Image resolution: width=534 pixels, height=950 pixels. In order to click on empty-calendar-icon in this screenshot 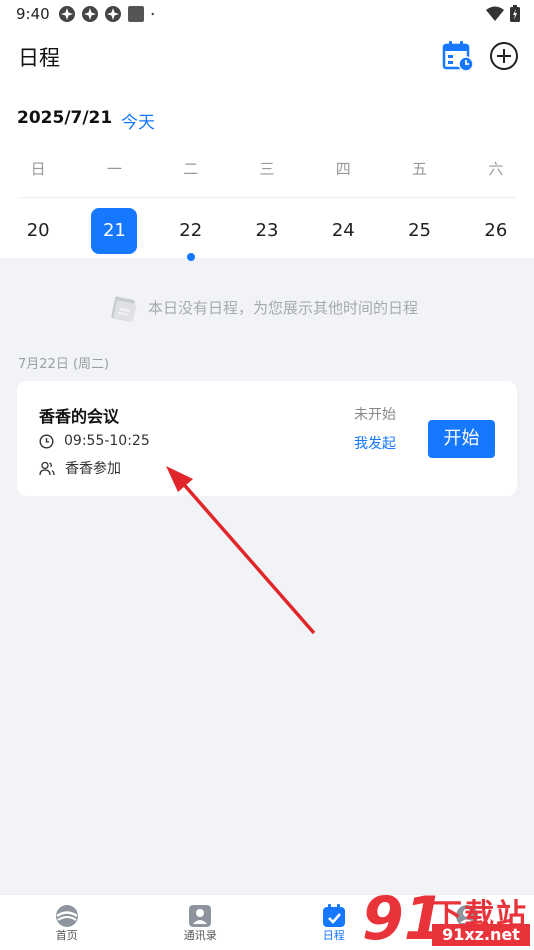, I will do `click(124, 309)`.